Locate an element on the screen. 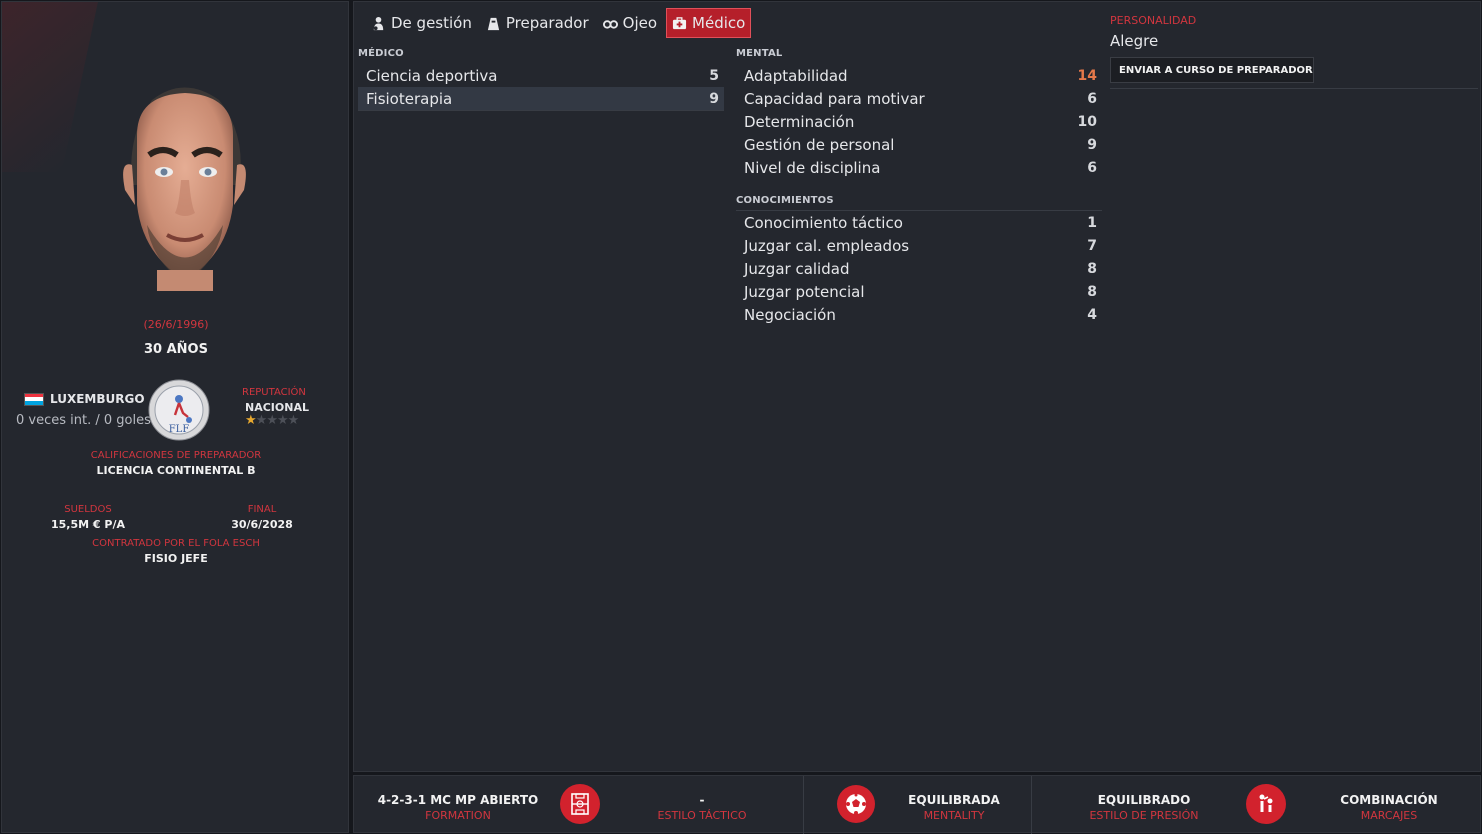 This screenshot has height=834, width=1482. attribute-name: Fisioterapia is located at coordinates (409, 98).